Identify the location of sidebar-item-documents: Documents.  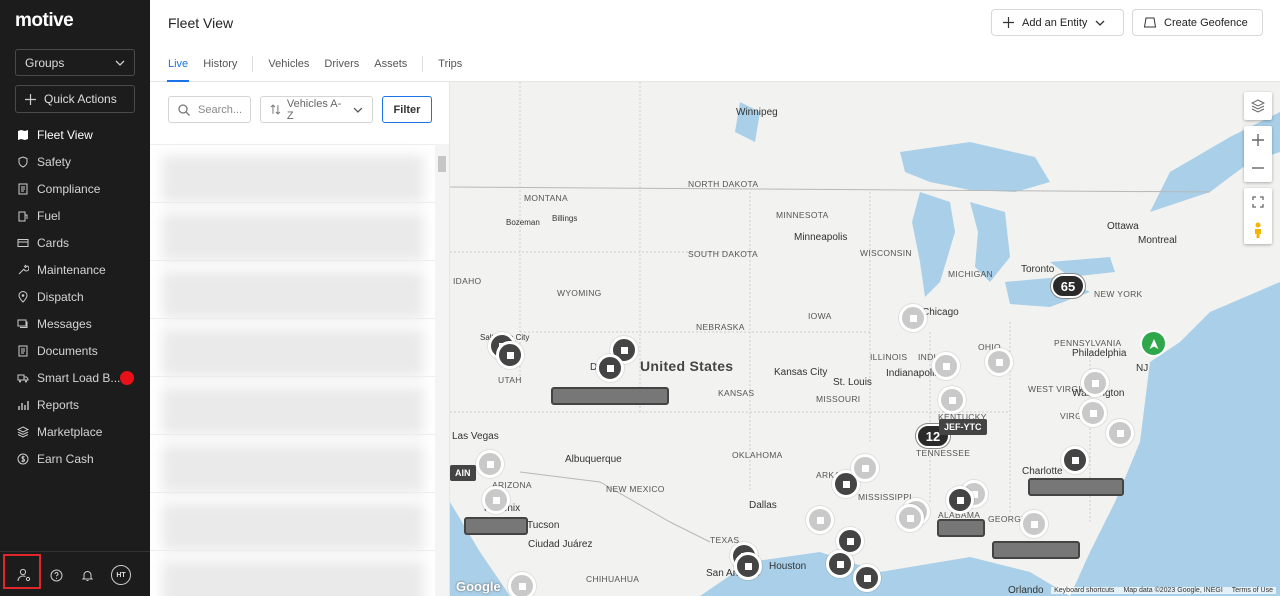
(75, 350).